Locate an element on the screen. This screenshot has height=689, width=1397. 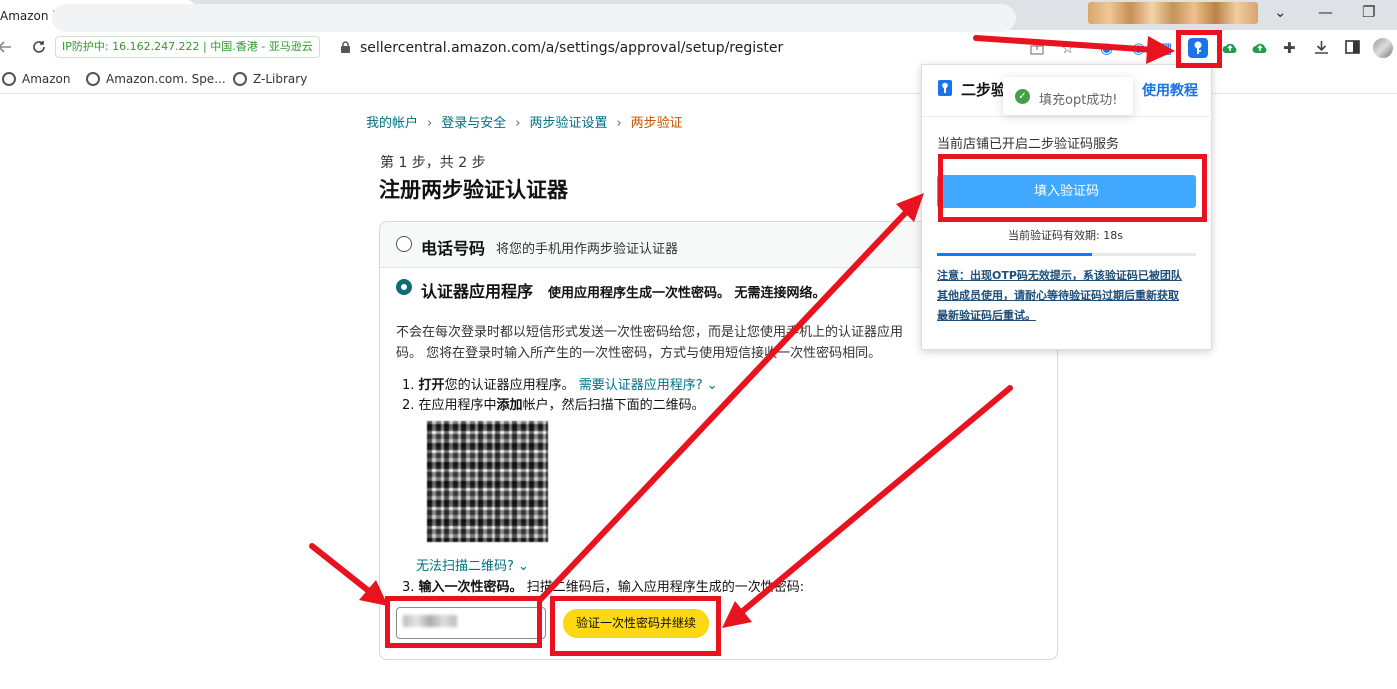
breadcrumb-2sv-settings: 两步验证设置 is located at coordinates (568, 123).